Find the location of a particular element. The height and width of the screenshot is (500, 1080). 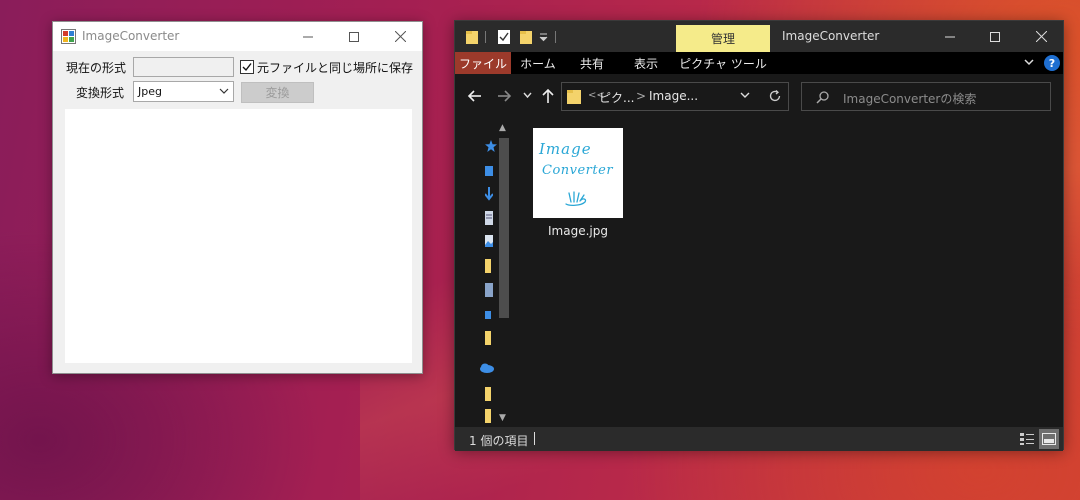

file-name: Image.jpg is located at coordinates (578, 231).